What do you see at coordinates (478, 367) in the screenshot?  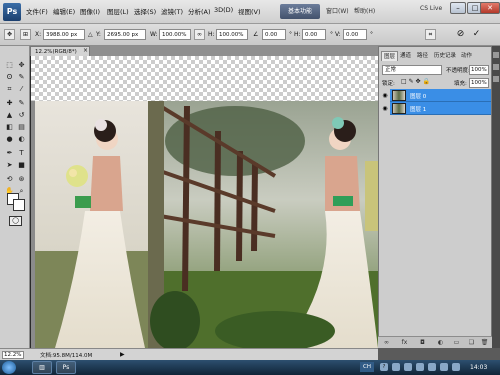 I see `clock: 14:03` at bounding box center [478, 367].